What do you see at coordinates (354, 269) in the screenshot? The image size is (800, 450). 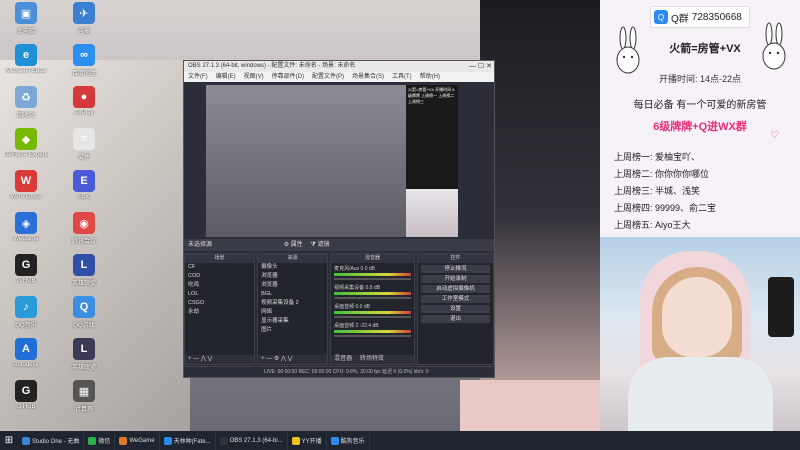 I see `mixer-channel-name: 麦克风/Aux 0.0 dB` at bounding box center [354, 269].